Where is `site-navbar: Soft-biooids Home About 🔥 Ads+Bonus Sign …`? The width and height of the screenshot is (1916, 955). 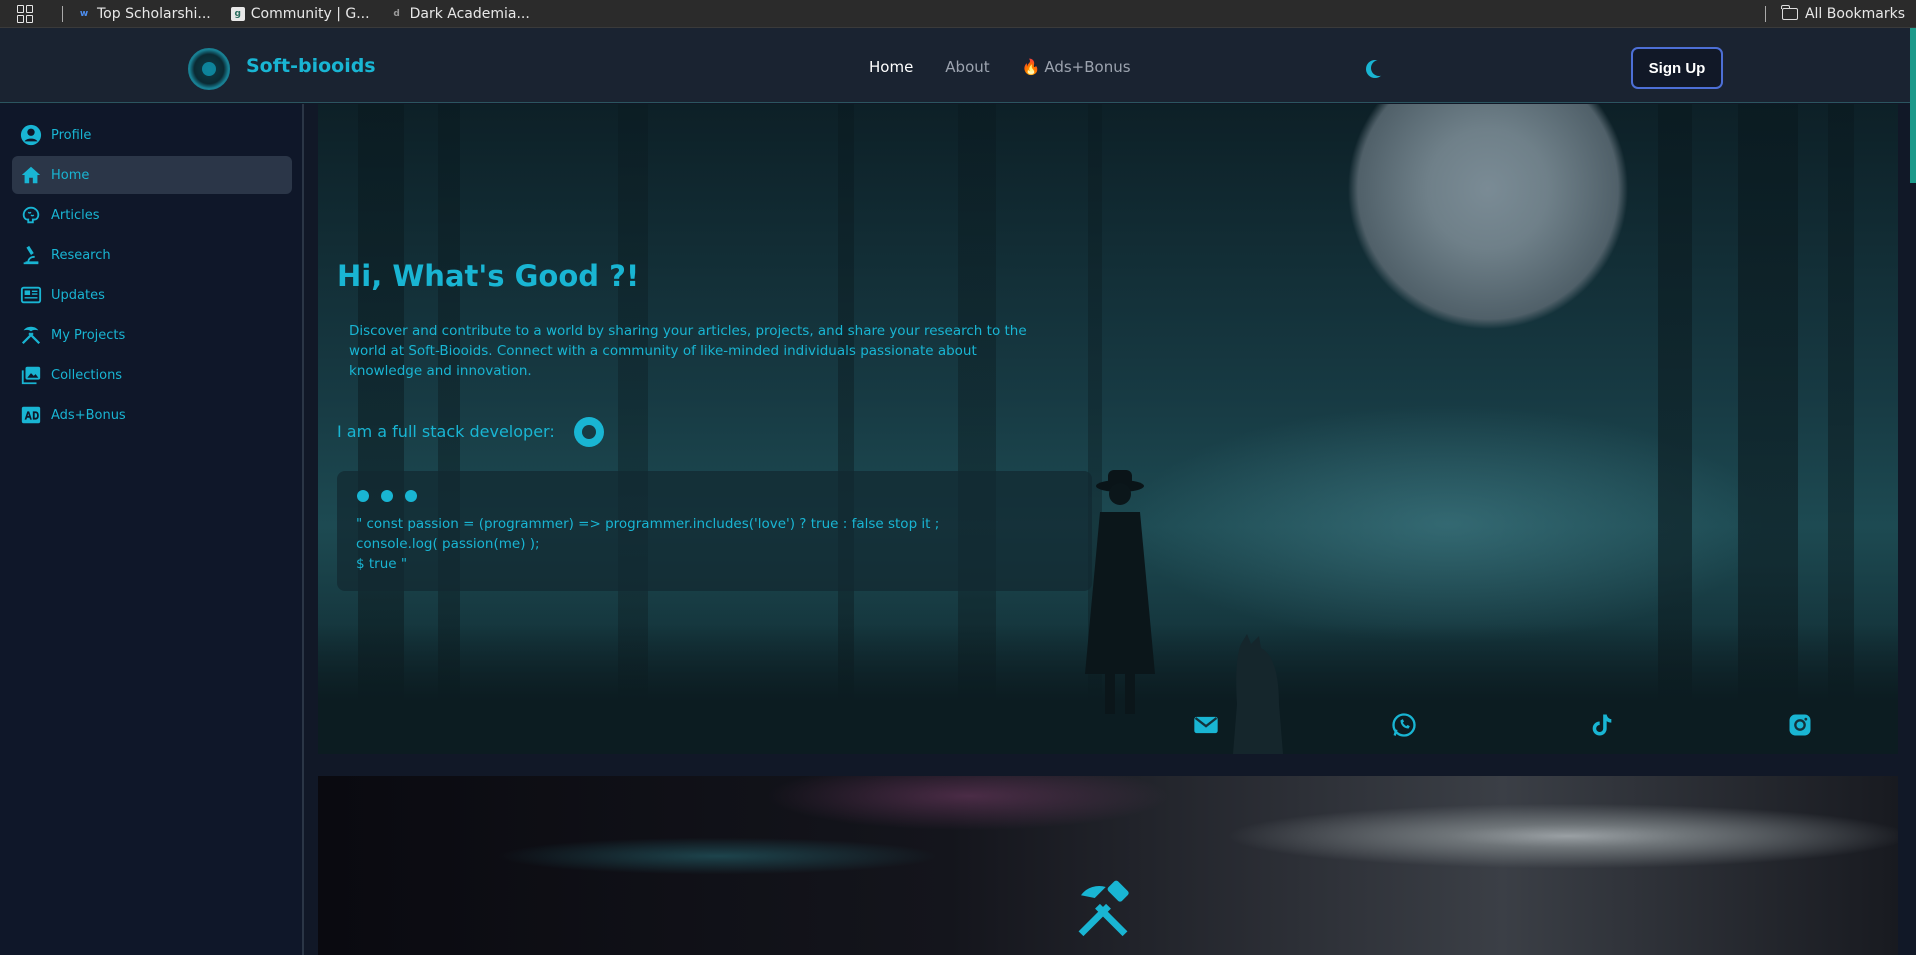
site-navbar: Soft-biooids Home About 🔥 Ads+Bonus Sign … is located at coordinates (958, 65).